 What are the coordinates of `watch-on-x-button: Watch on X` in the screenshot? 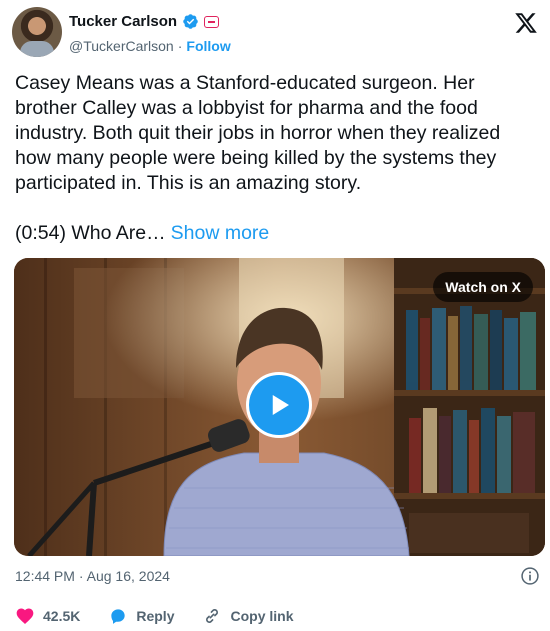 It's located at (483, 287).